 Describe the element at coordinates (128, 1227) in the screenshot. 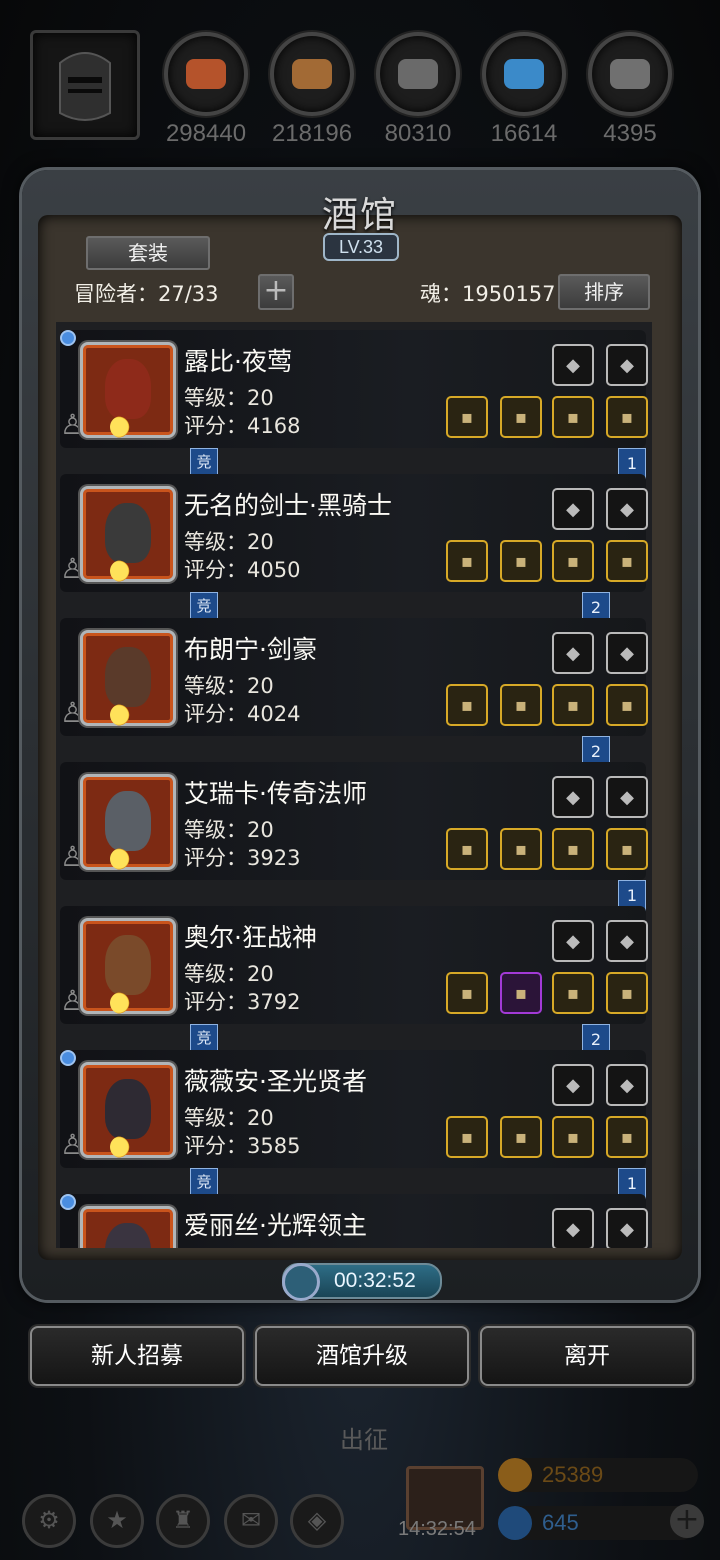

I see `hero-portrait` at that location.